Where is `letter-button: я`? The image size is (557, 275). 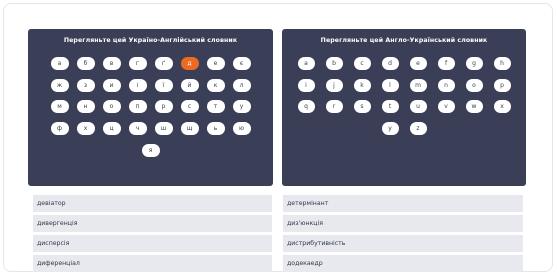 letter-button: я is located at coordinates (150, 150).